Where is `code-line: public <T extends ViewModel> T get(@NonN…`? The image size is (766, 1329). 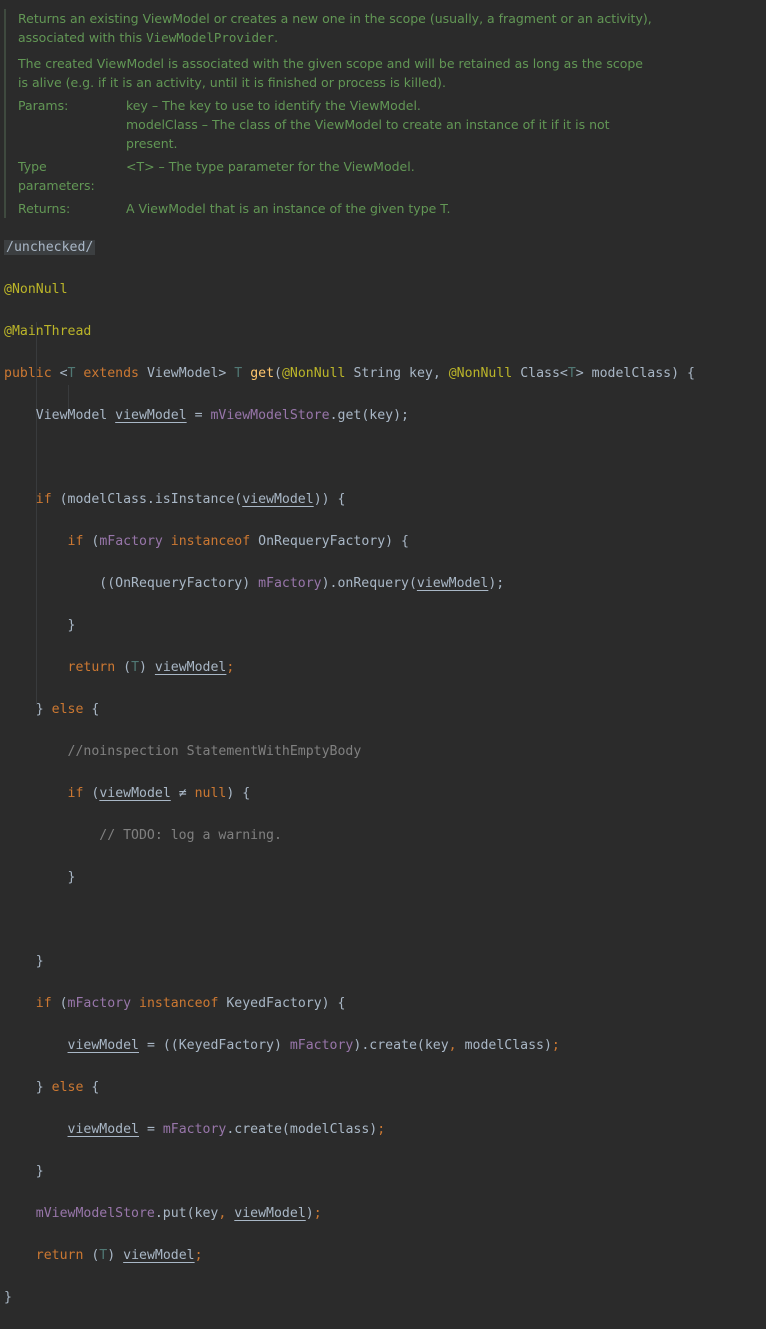 code-line: public <T extends ViewModel> T get(@NonN… is located at coordinates (349, 373).